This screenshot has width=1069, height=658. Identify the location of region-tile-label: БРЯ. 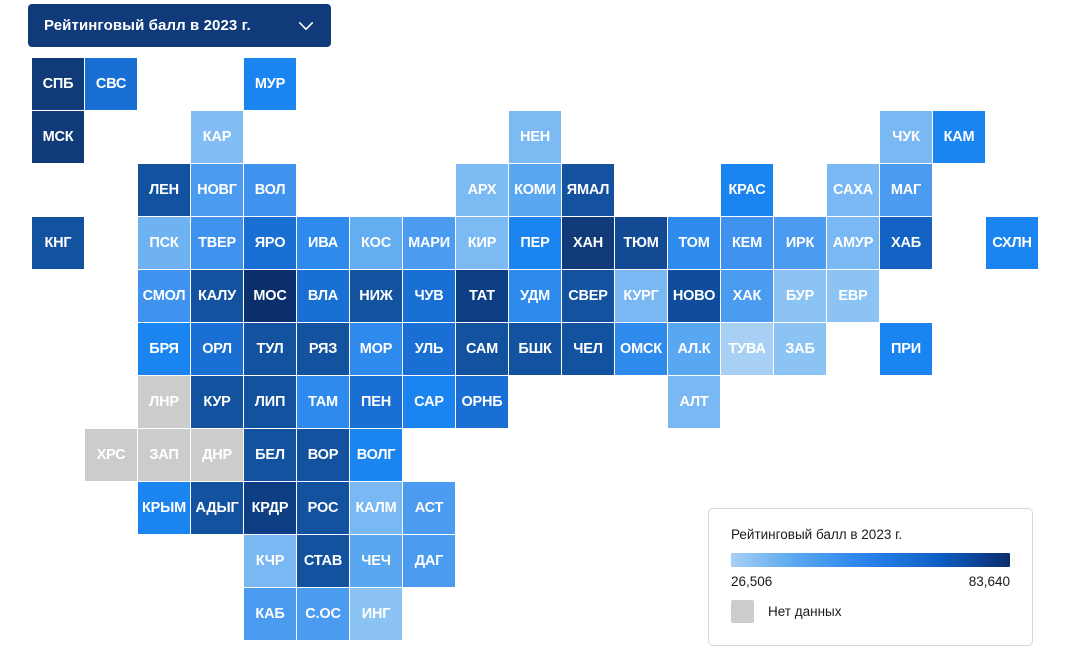
(164, 349).